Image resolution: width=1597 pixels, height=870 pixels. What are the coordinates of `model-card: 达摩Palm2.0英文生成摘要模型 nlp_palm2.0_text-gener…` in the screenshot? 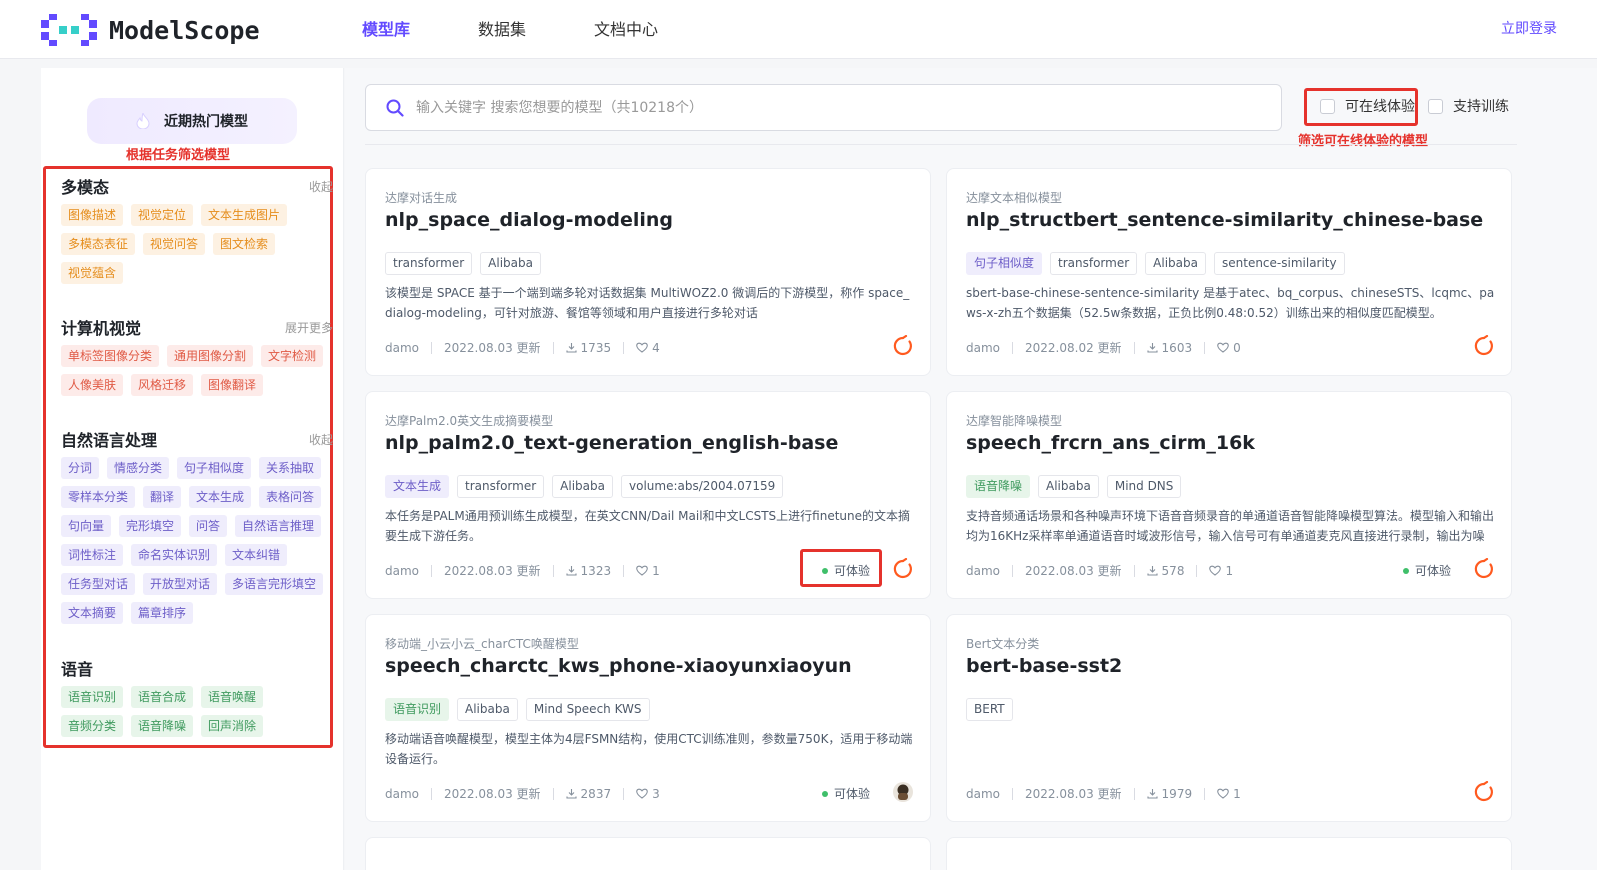 It's located at (648, 495).